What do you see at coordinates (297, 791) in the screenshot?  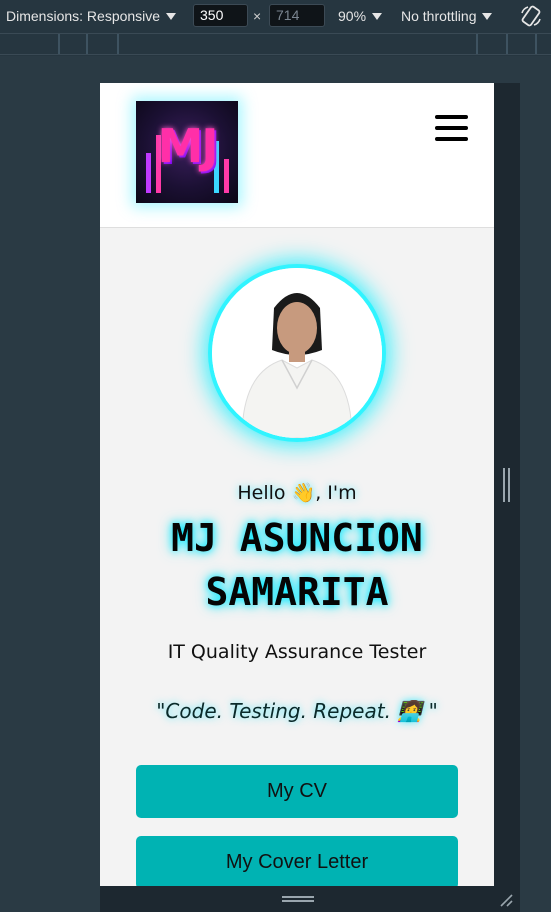 I see `my-cv-button: My CV` at bounding box center [297, 791].